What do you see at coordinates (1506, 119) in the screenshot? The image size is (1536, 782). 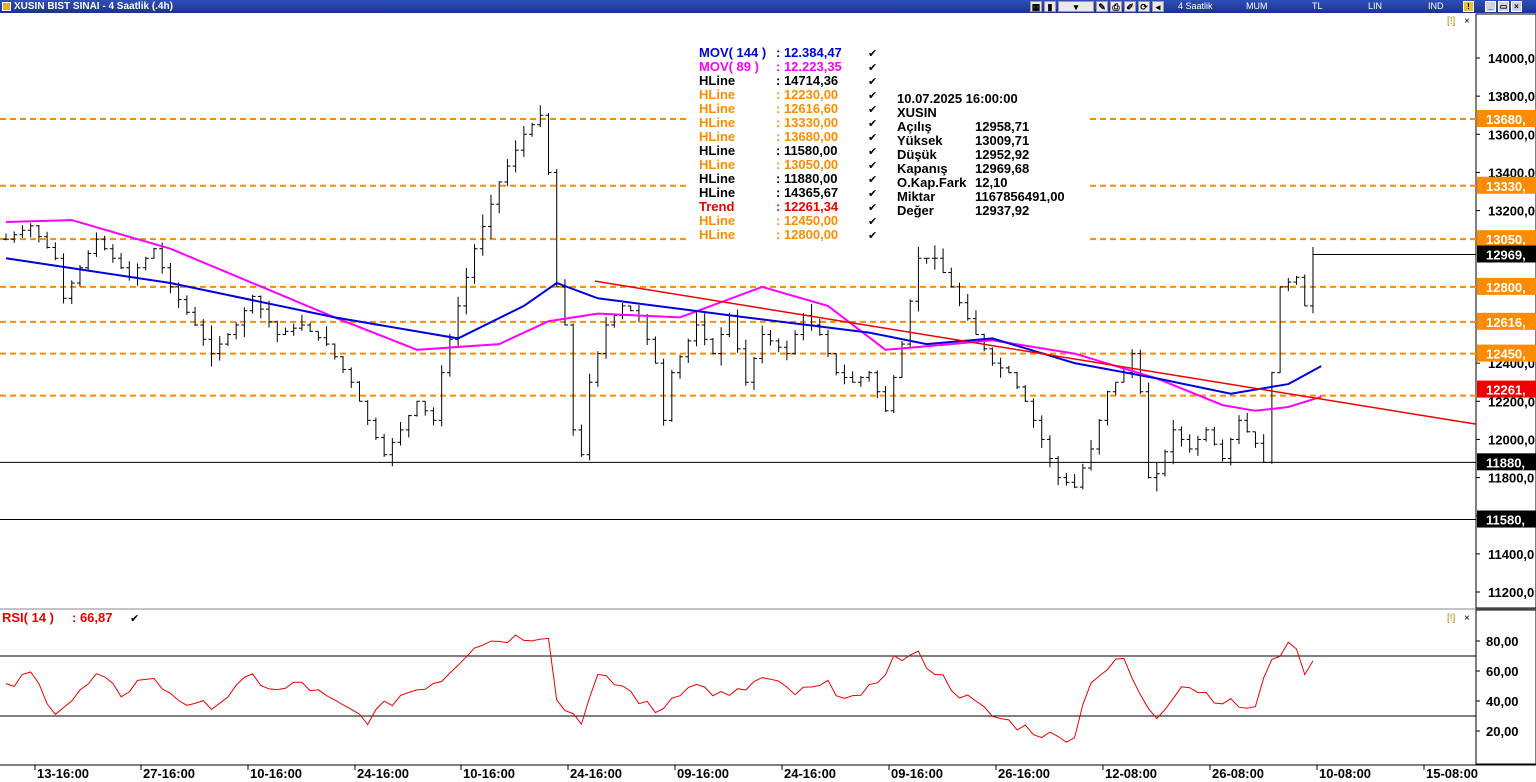 I see `hline-tag-label-0: 13680,` at bounding box center [1506, 119].